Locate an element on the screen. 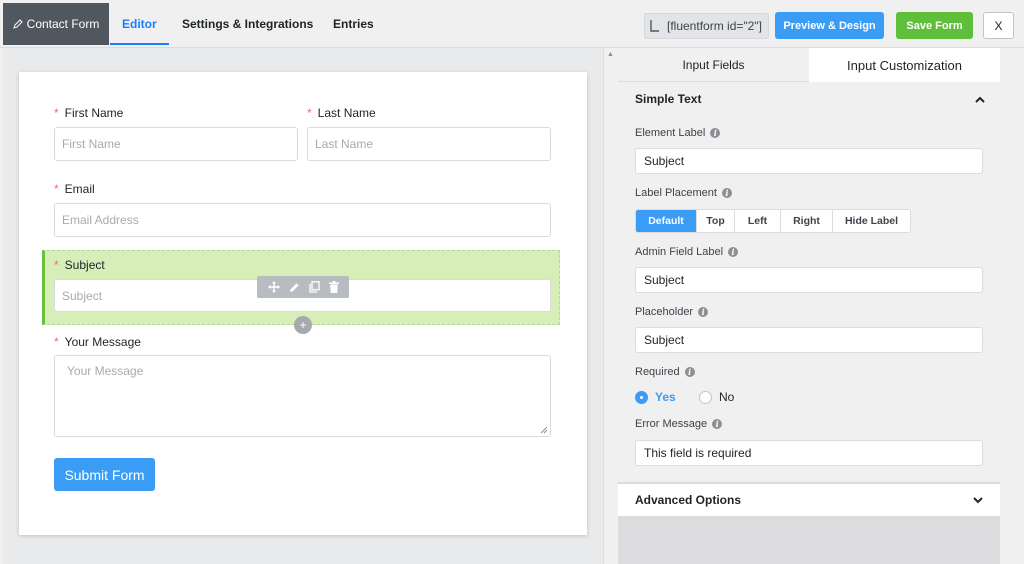 Image resolution: width=1024 pixels, height=564 pixels. placement-default-button: Default is located at coordinates (666, 221).